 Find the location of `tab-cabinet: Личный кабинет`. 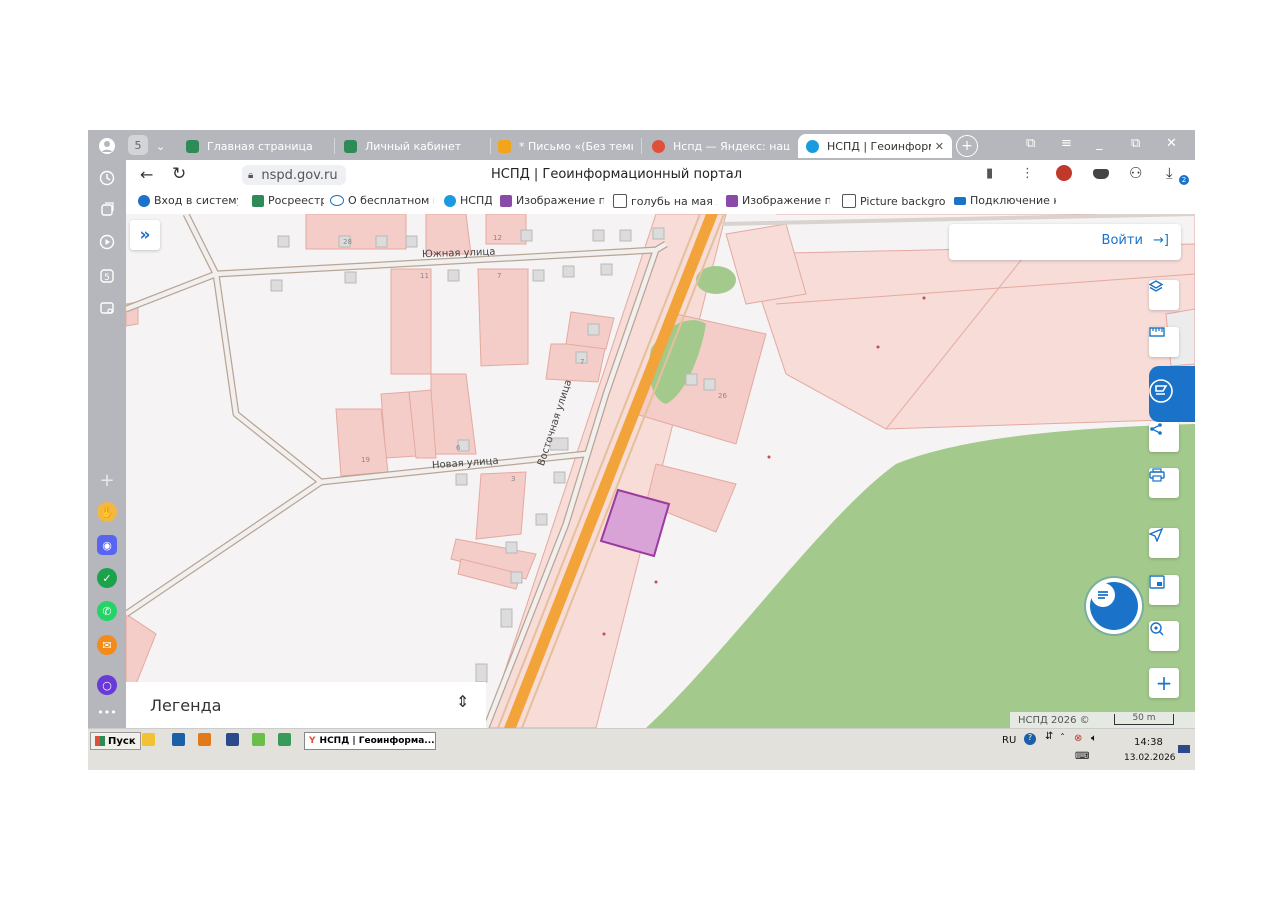

tab-cabinet: Личный кабинет is located at coordinates (414, 146).